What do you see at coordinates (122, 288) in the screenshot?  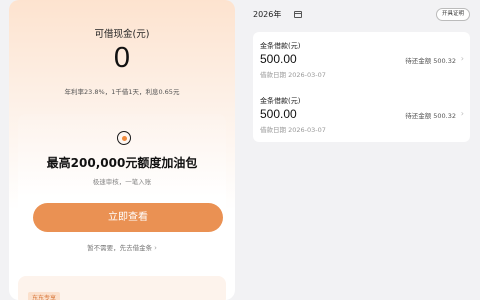 I see `exclusive-offer-card: 东东专享` at bounding box center [122, 288].